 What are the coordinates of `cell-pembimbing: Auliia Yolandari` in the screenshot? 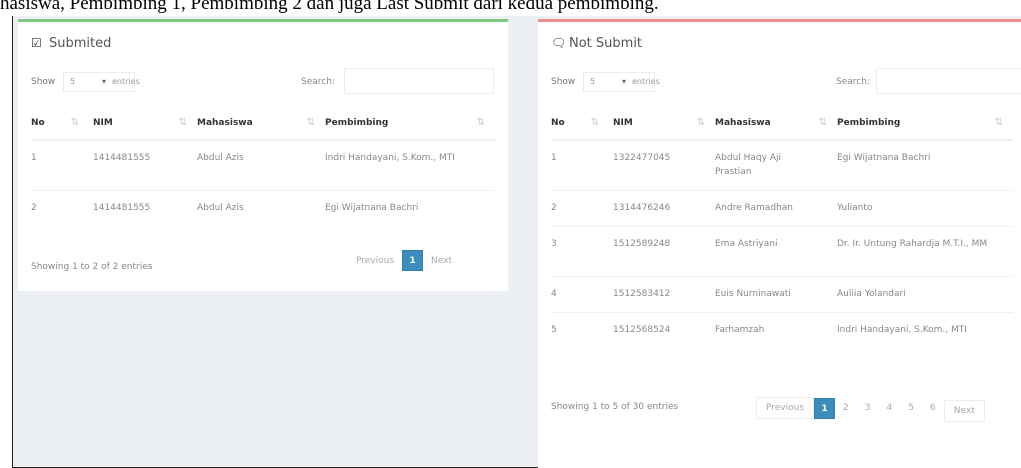 It's located at (925, 293).